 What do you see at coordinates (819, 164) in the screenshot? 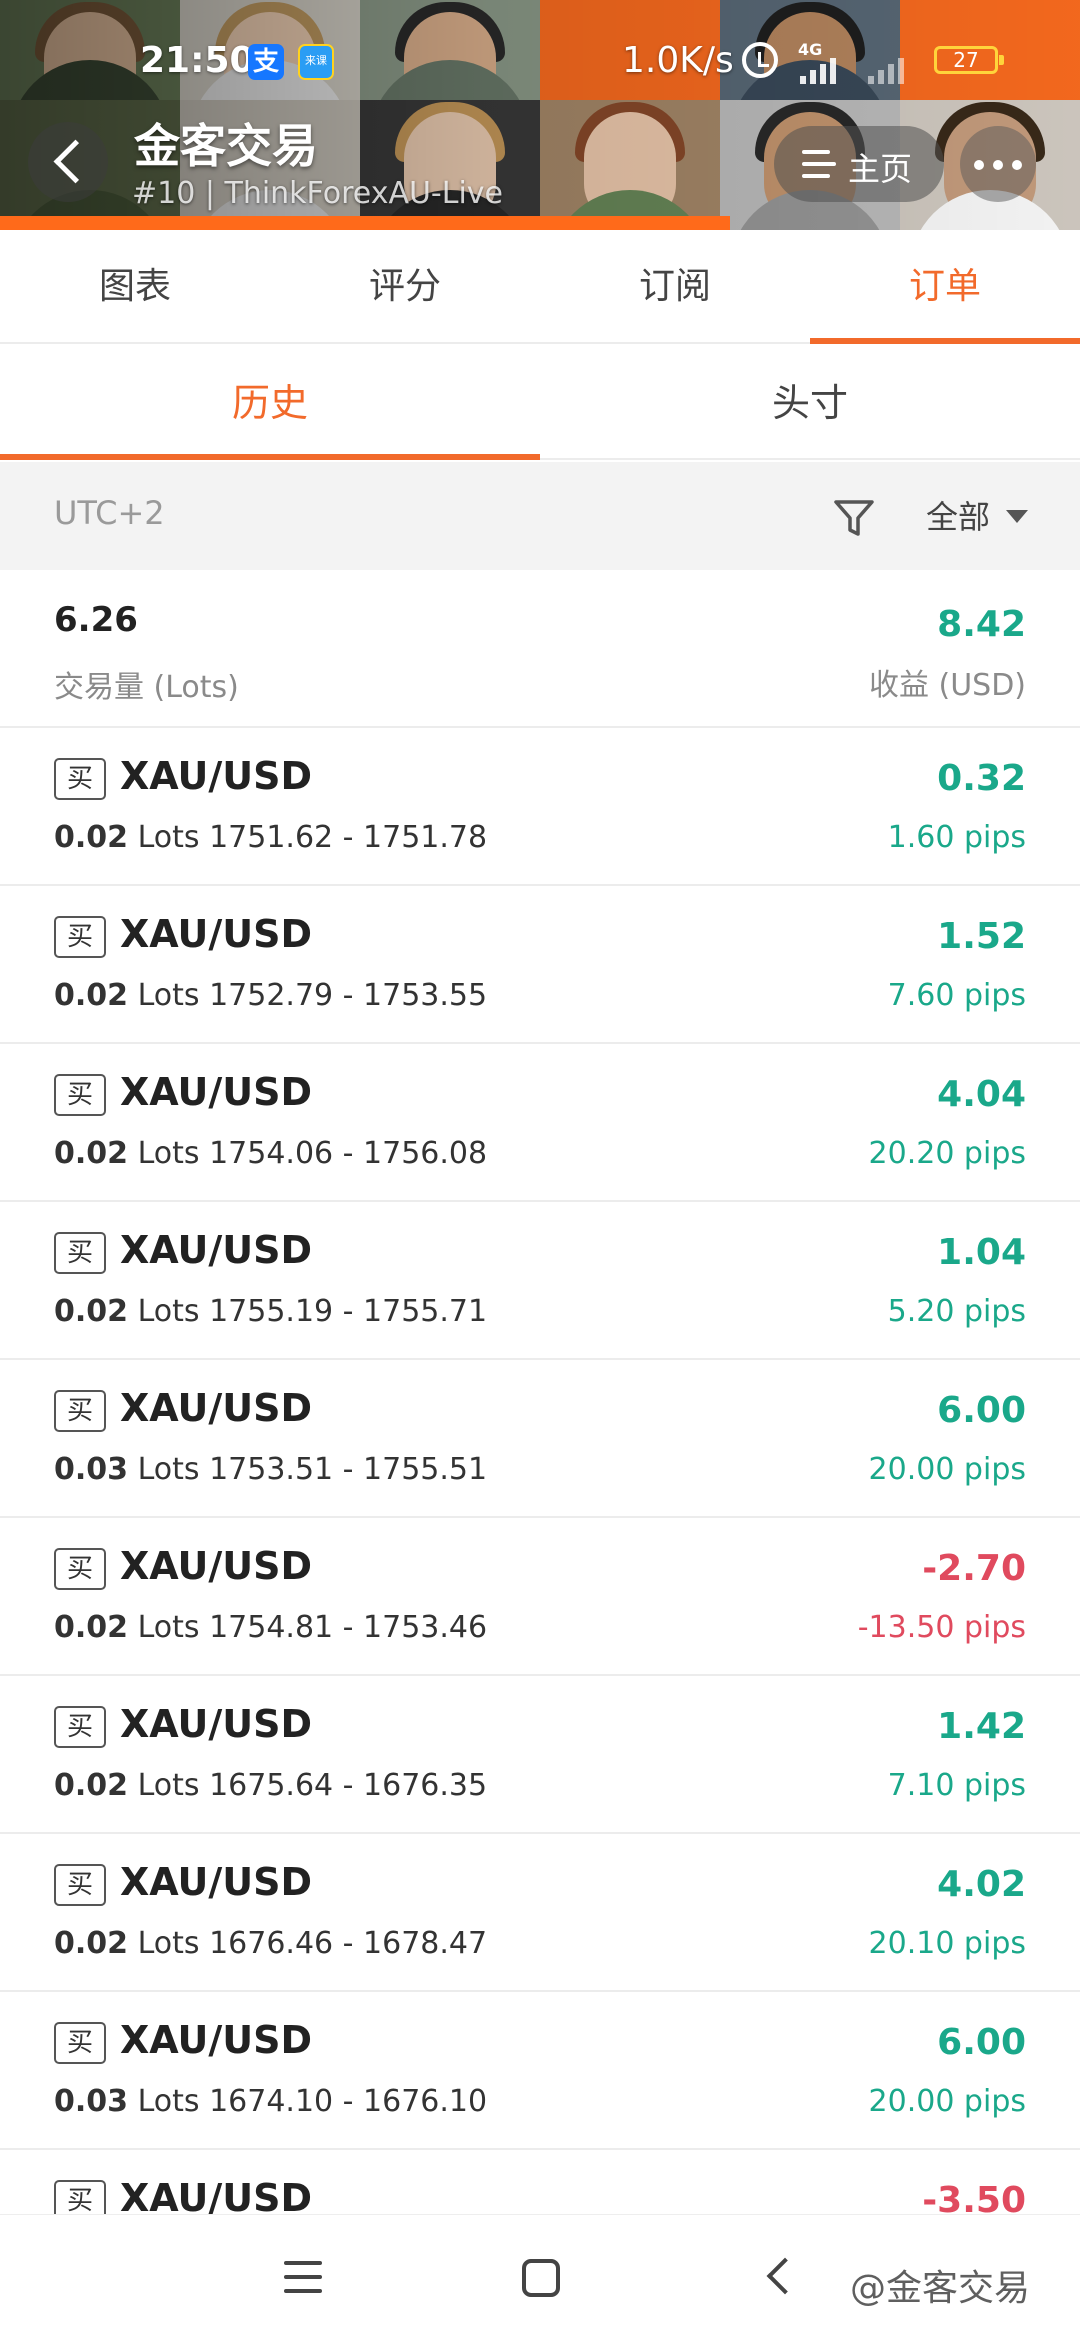
I see `menu-lines-icon` at bounding box center [819, 164].